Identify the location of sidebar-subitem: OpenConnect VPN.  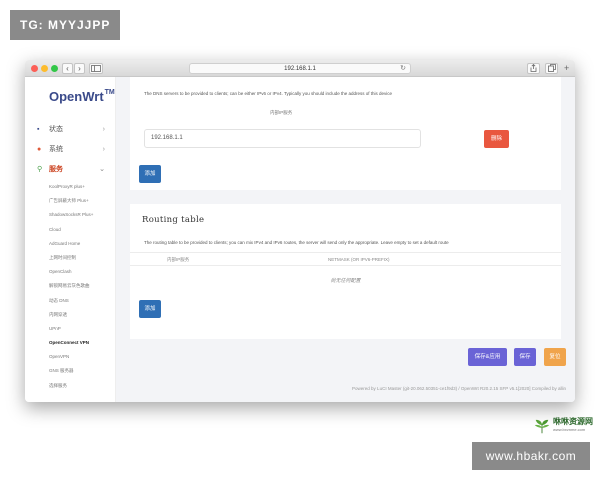
(70, 343).